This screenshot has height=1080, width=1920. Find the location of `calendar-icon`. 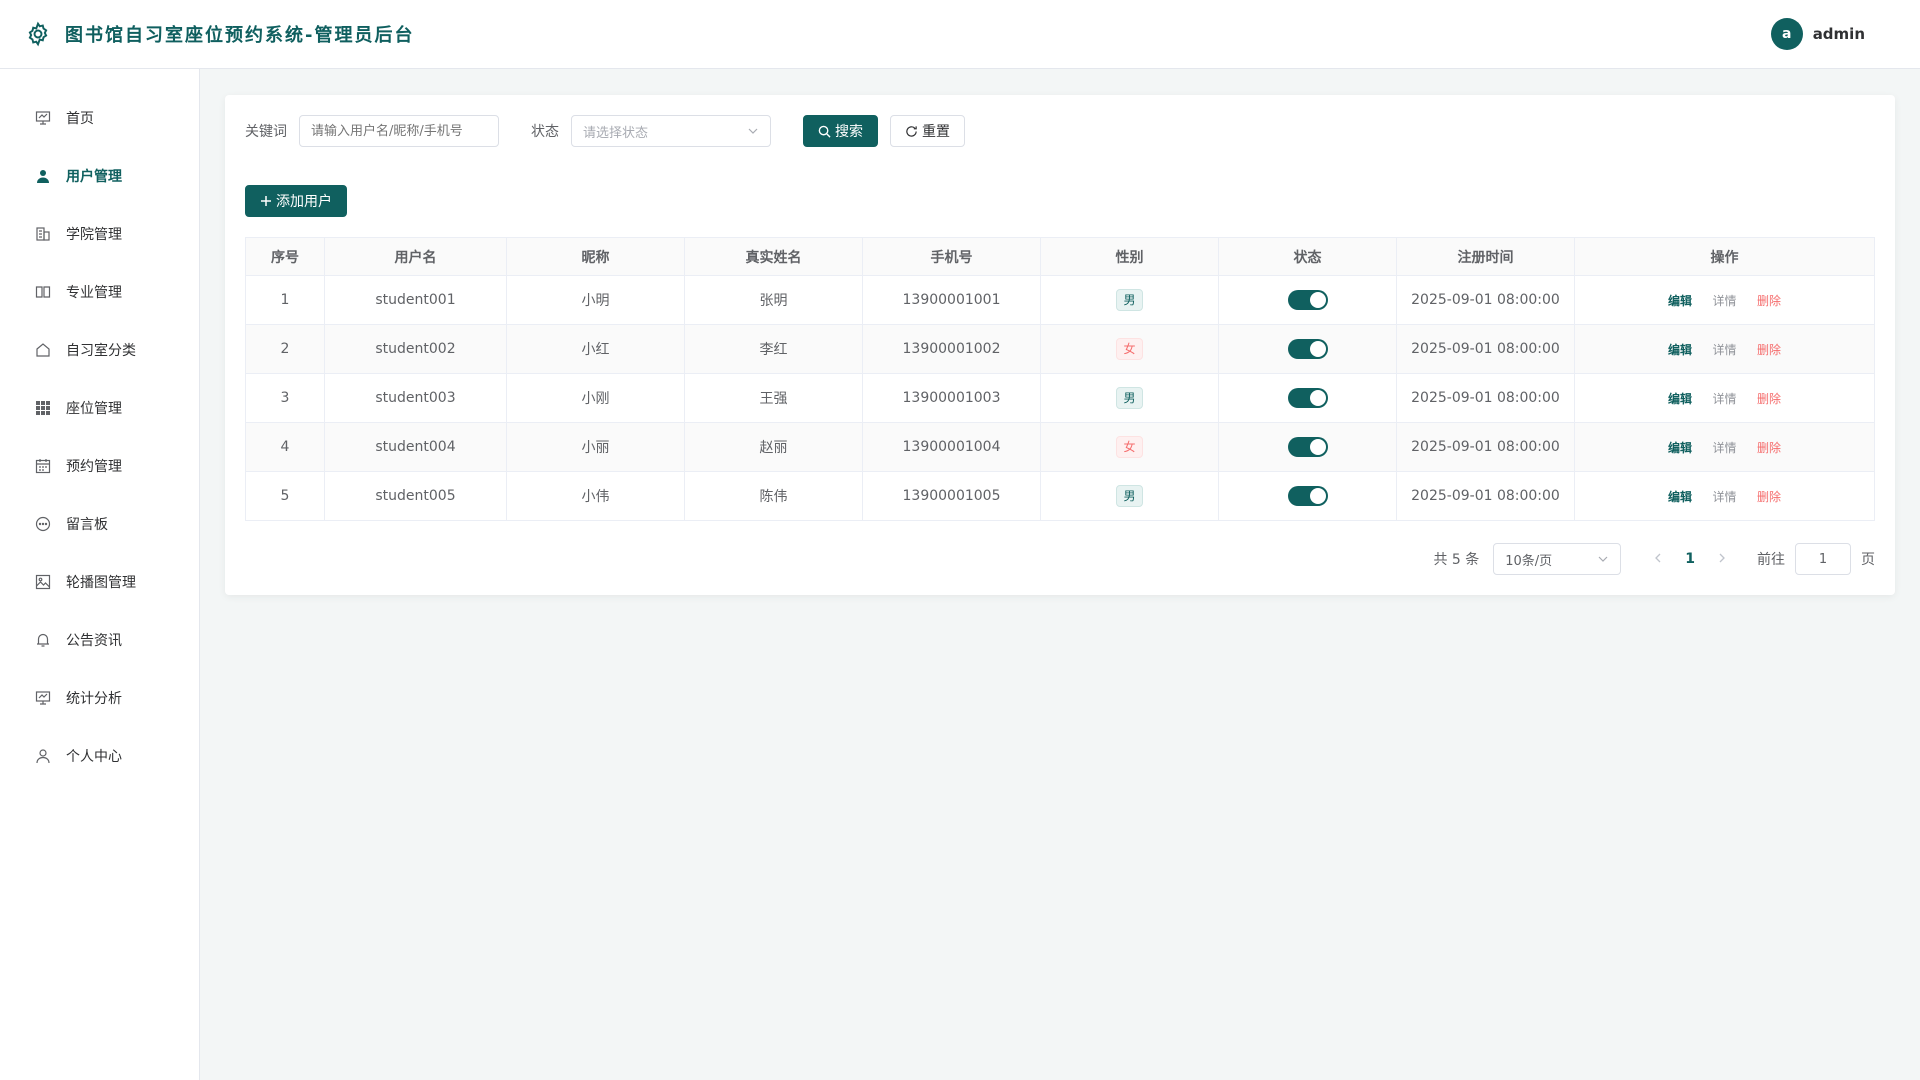

calendar-icon is located at coordinates (43, 466).